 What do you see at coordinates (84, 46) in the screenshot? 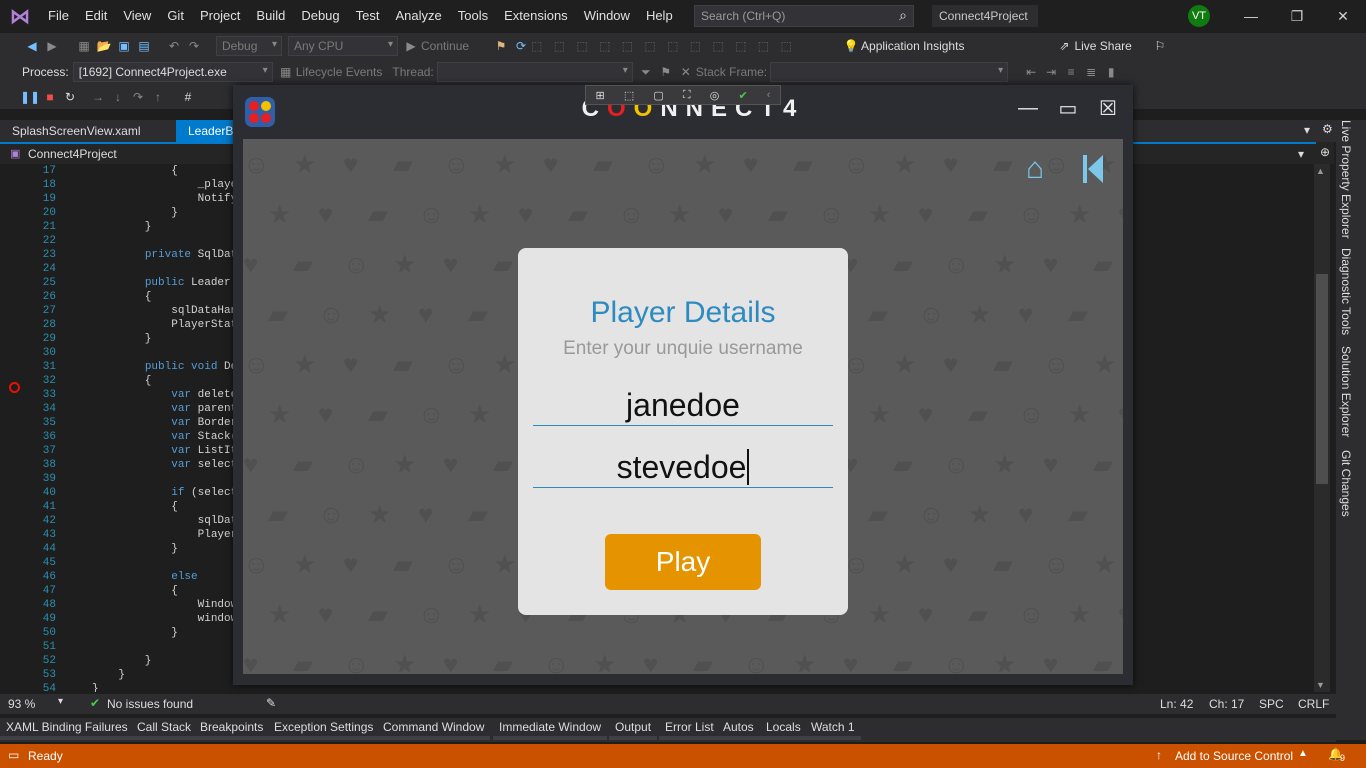
I see `new-project-icon: ▦` at bounding box center [84, 46].